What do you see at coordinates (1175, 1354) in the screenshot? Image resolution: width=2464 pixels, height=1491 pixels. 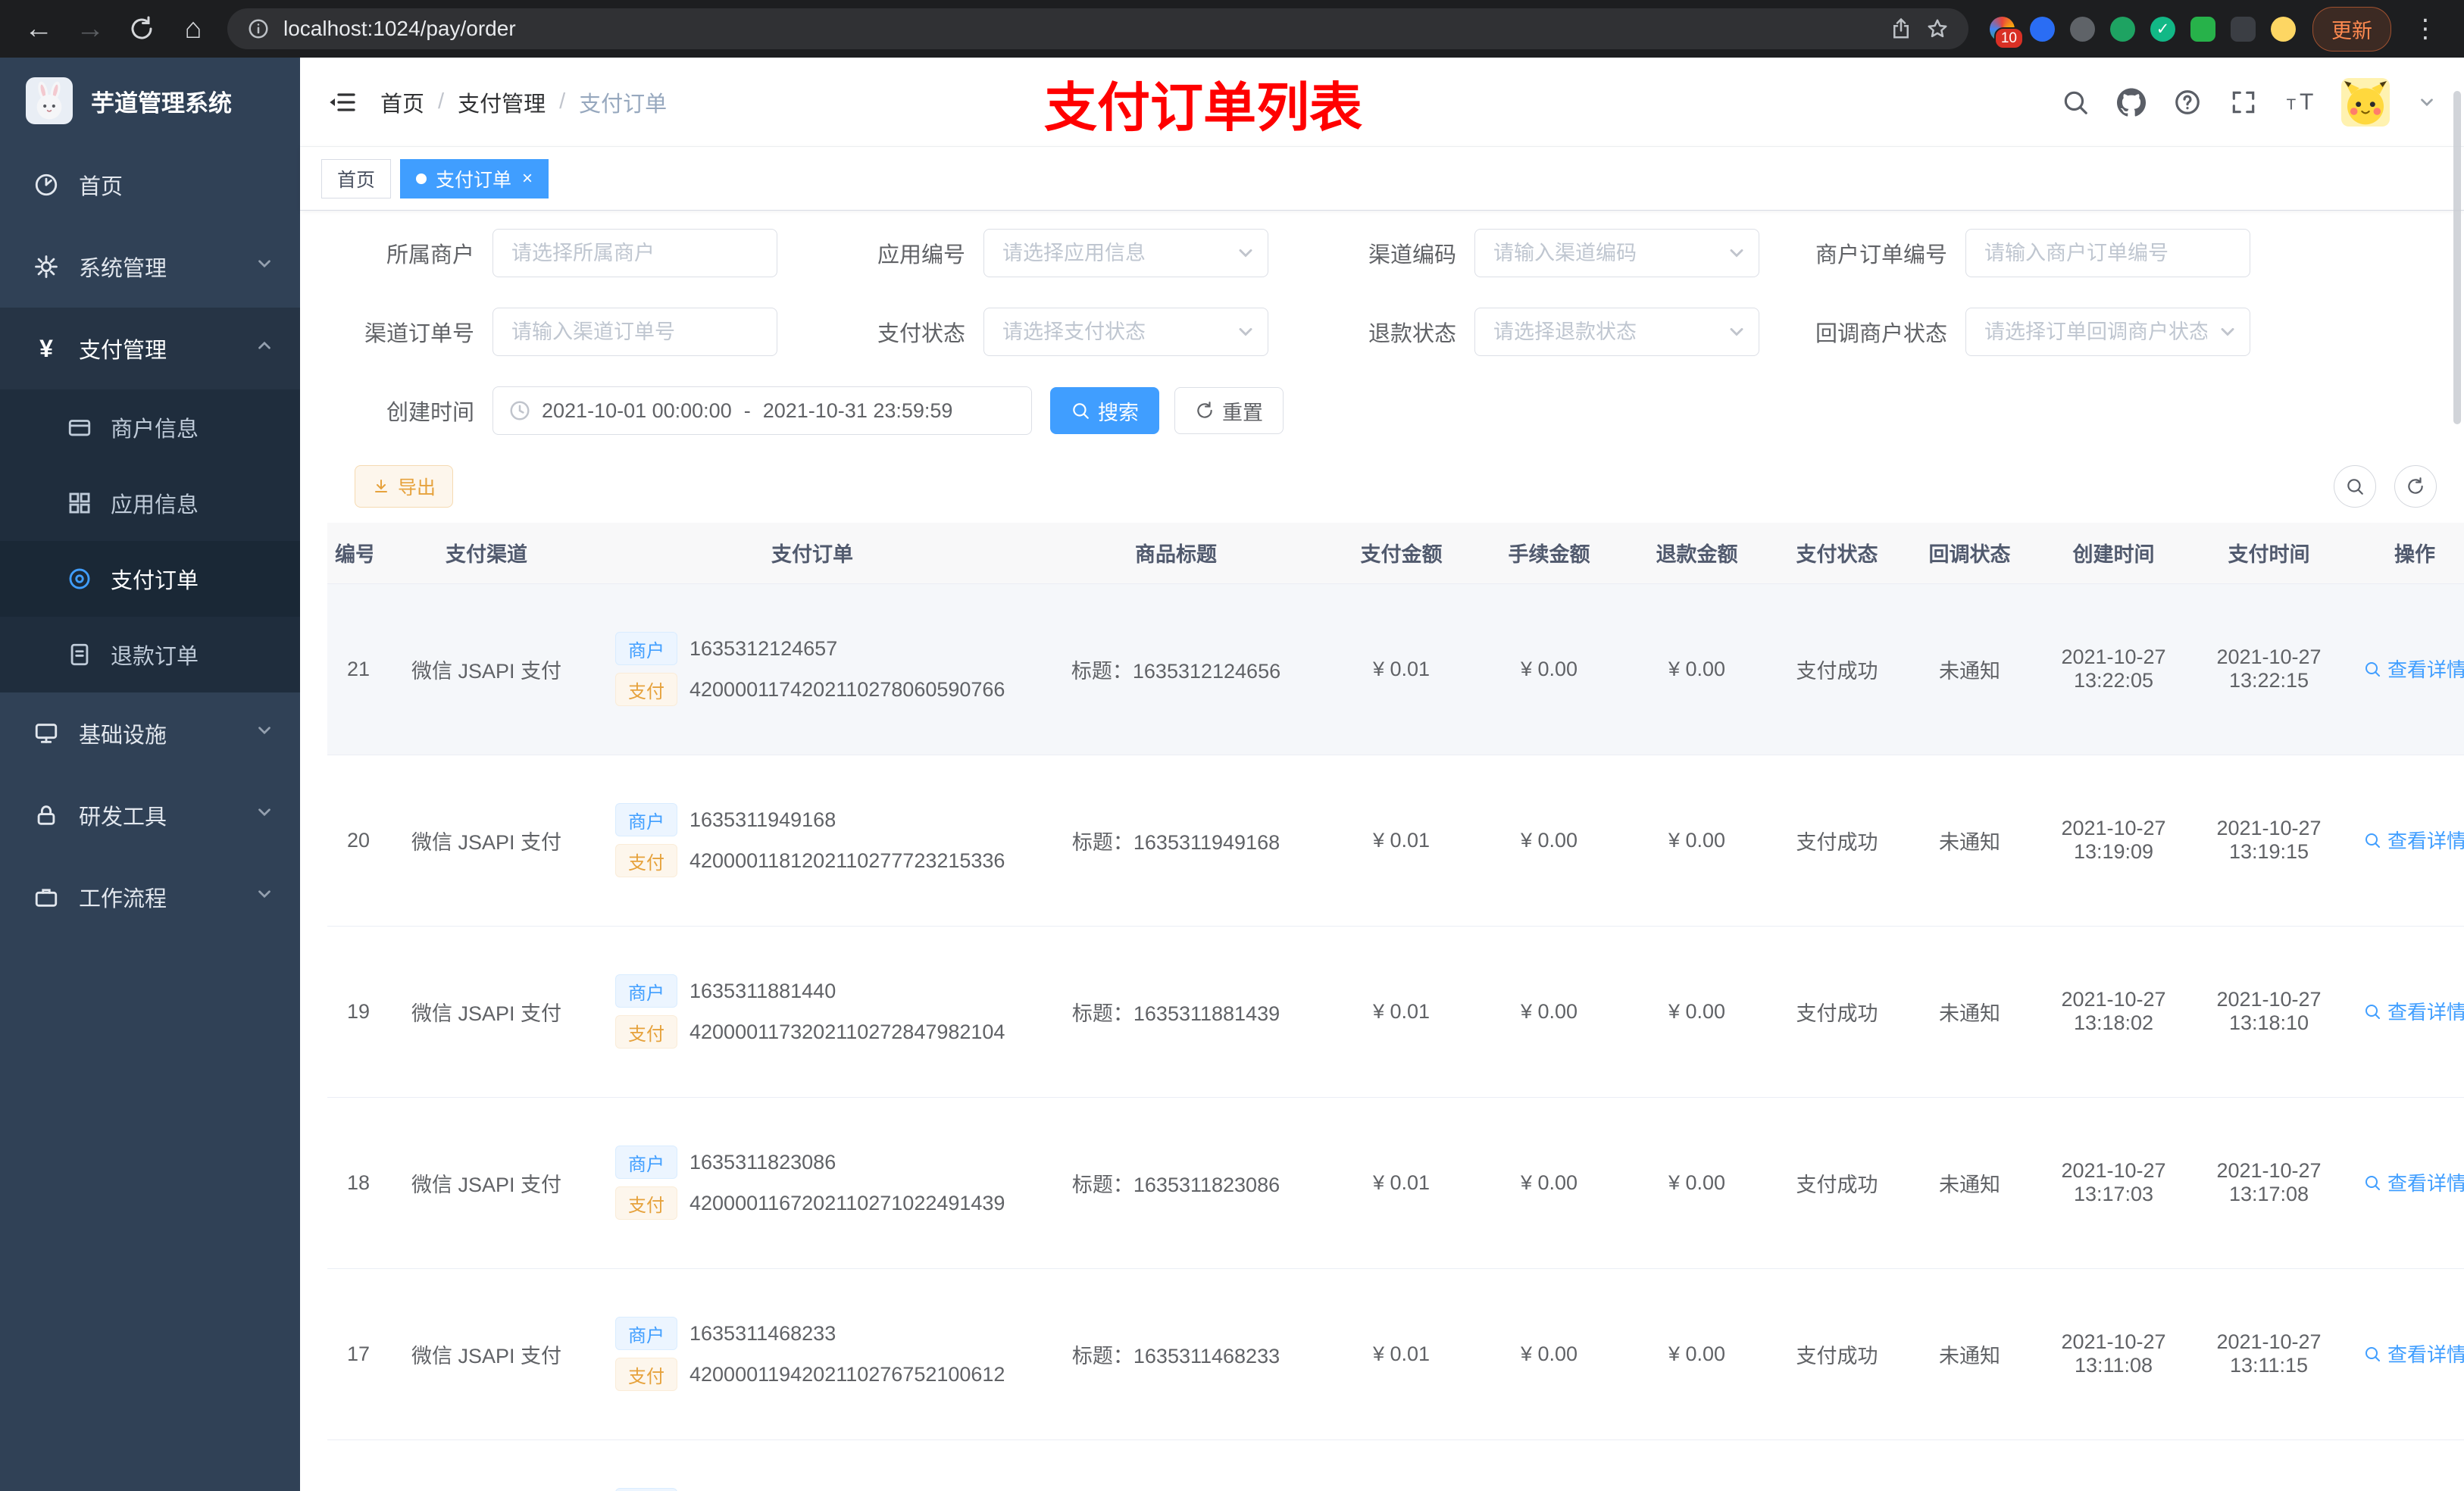 I see `product-title-cell: 标题：1635311468233` at bounding box center [1175, 1354].